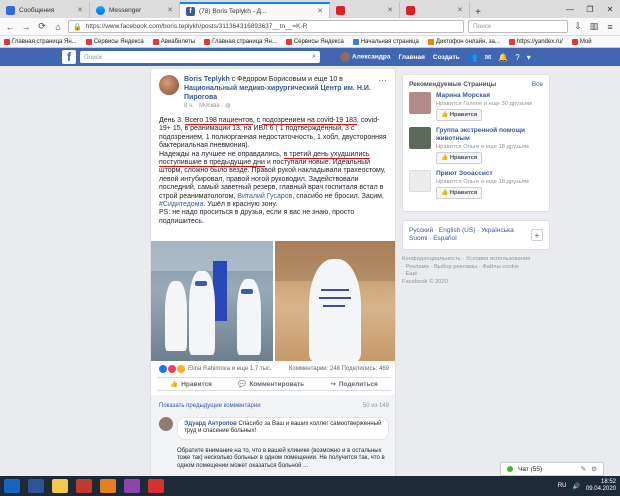 Image resolution: width=620 pixels, height=496 pixels. What do you see at coordinates (478, 12) in the screenshot?
I see `new-tab-button: +` at bounding box center [478, 12].